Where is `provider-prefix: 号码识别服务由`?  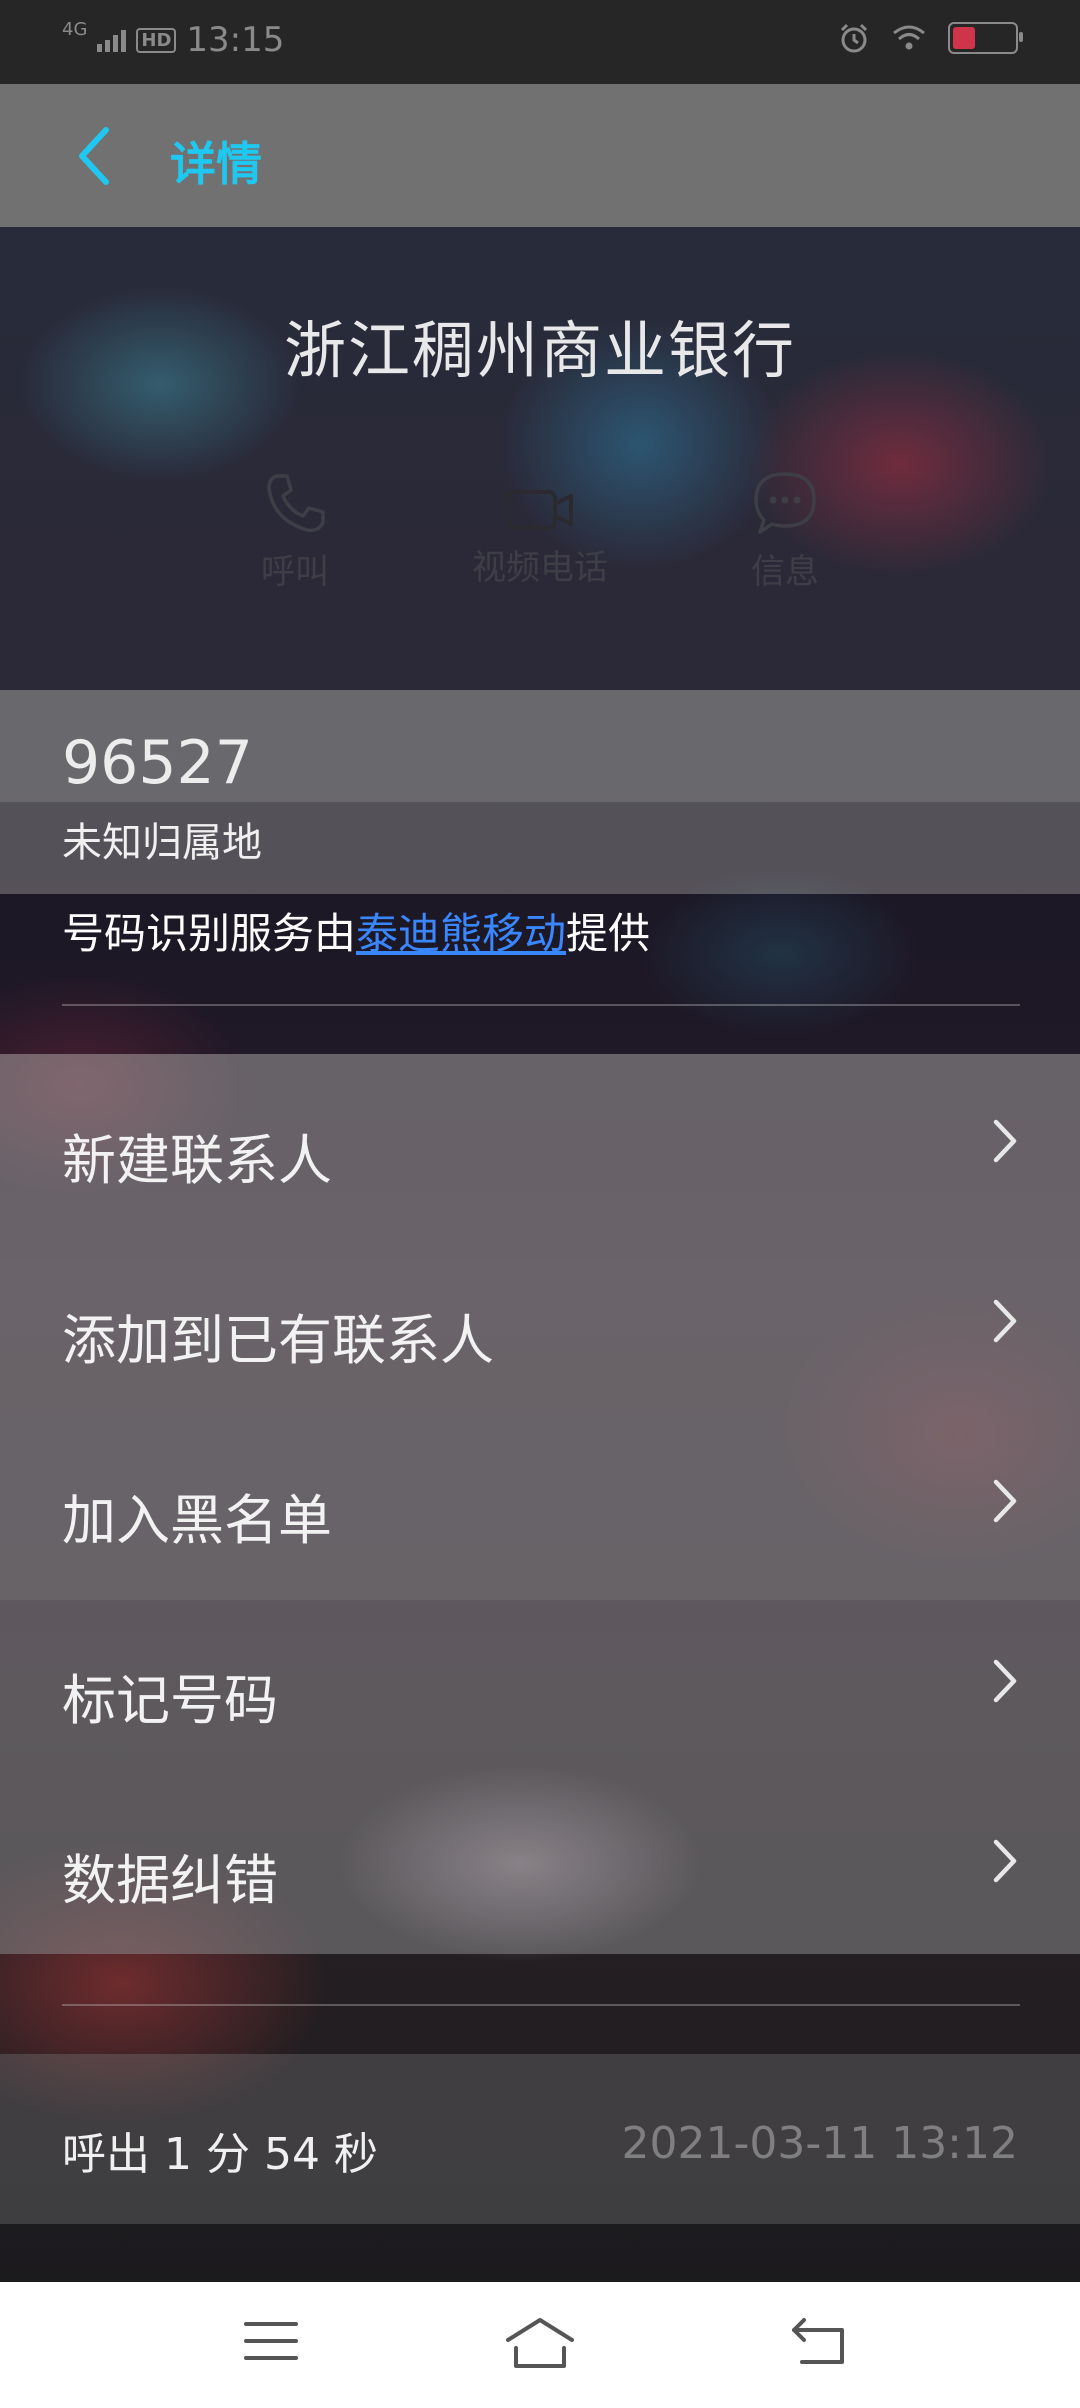 provider-prefix: 号码识别服务由 is located at coordinates (209, 933).